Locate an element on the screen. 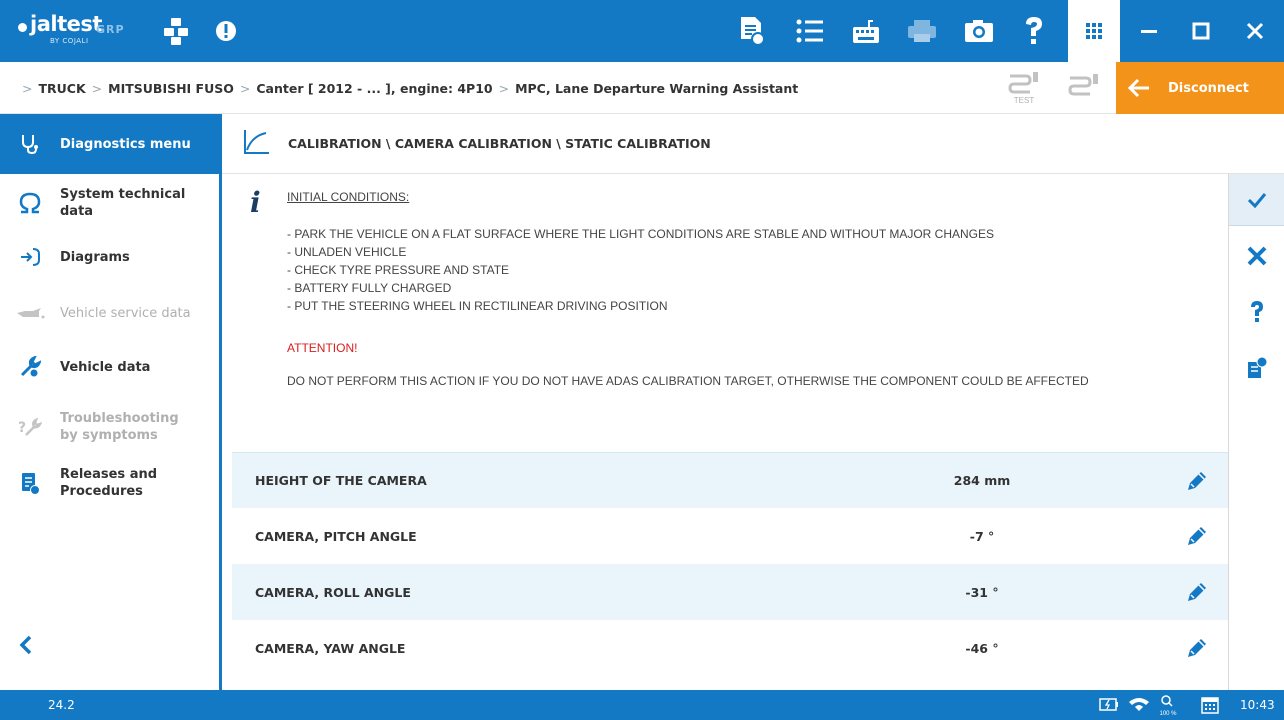  cancel-button is located at coordinates (1256, 256).